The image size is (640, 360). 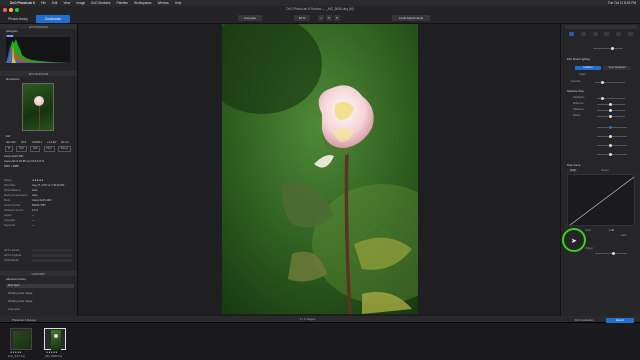 I want to click on tab-photolibrary: PhotoLibrary, so click(x=18, y=19).